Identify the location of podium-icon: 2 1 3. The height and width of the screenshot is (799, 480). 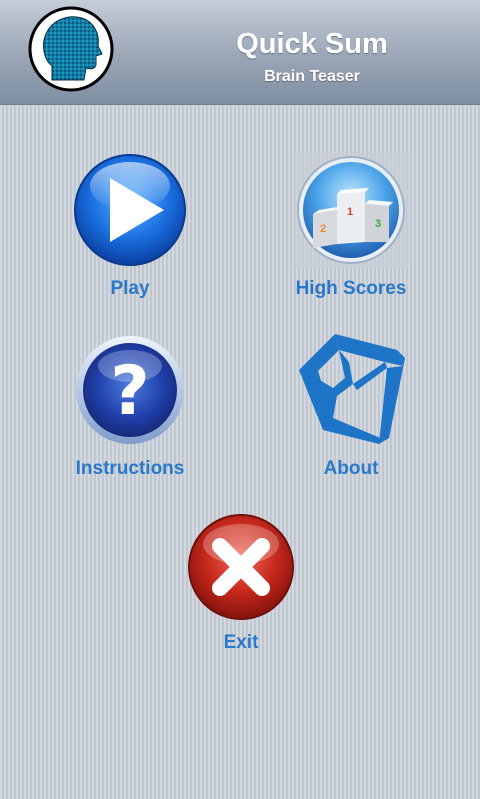
(351, 210).